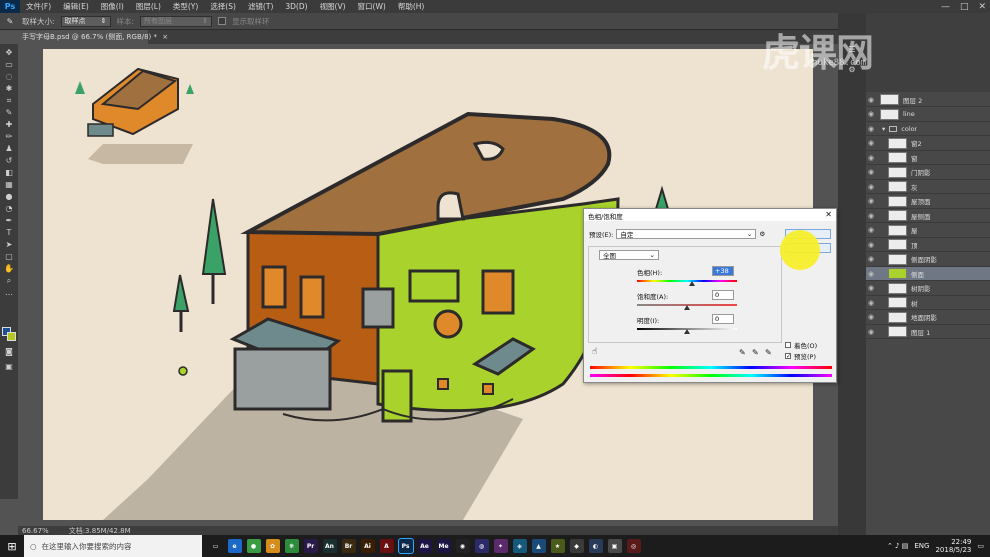 The width and height of the screenshot is (990, 557). I want to click on layer-row: ◉ 顶, so click(928, 245).